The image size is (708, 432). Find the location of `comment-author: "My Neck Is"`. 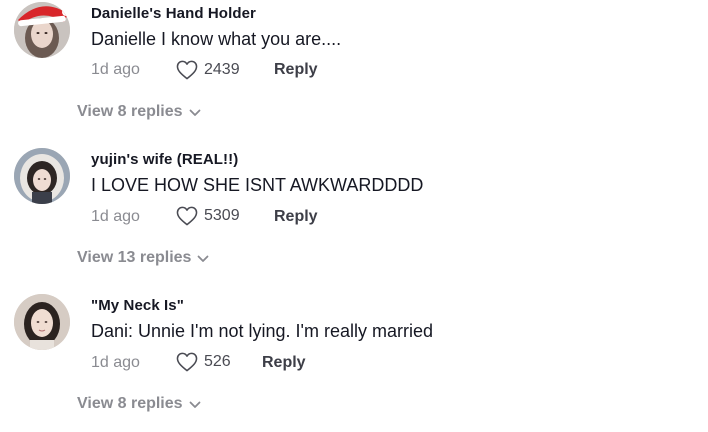

comment-author: "My Neck Is" is located at coordinates (137, 305).